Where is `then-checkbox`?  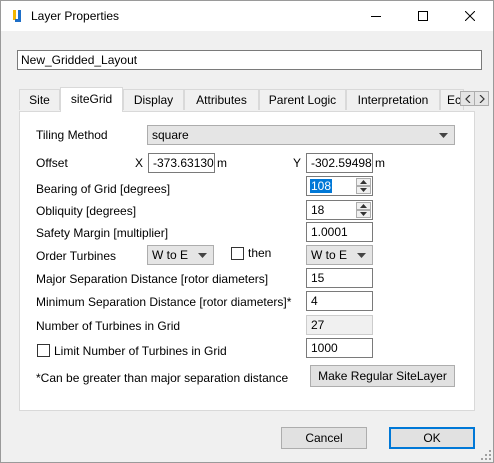
then-checkbox is located at coordinates (237, 253).